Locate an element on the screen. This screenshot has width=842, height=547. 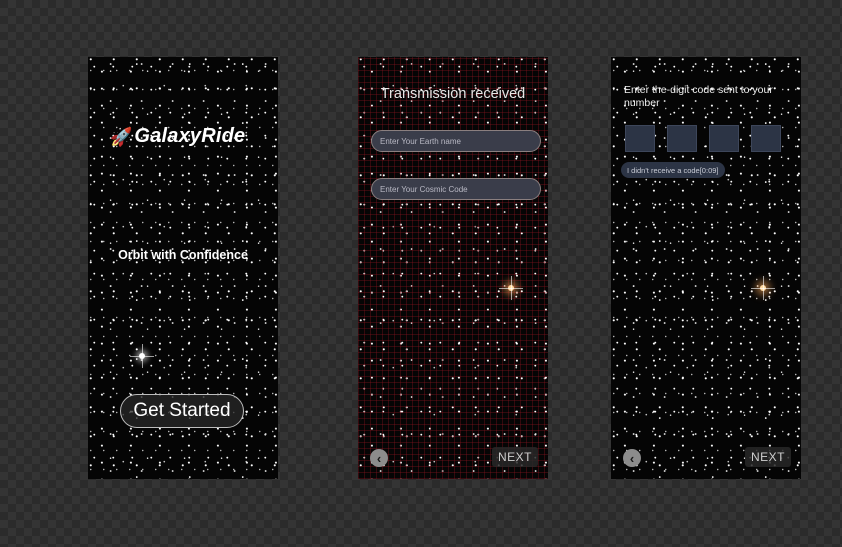
app-logo: 🚀 GalaxyRide is located at coordinates (177, 136).